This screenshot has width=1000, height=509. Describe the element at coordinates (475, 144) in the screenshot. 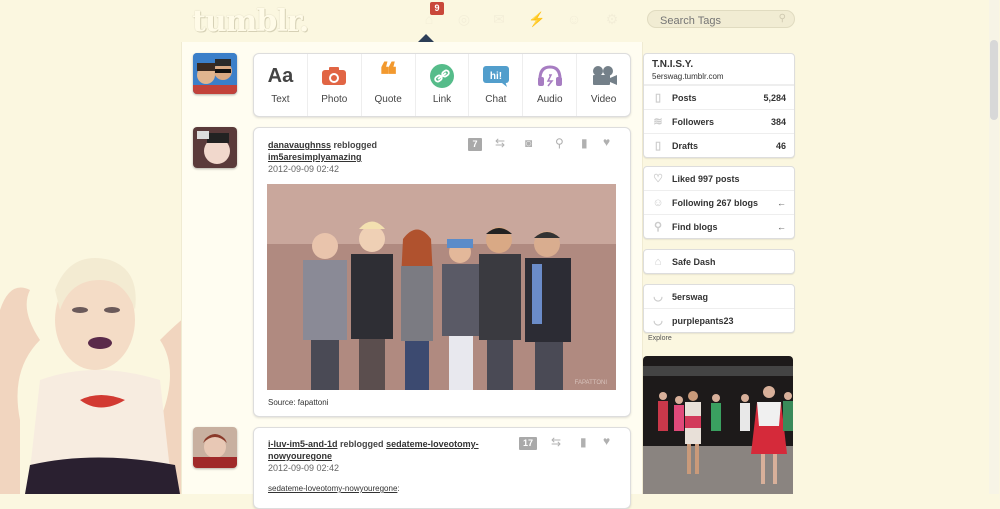

I see `note-count-badge: 7` at that location.